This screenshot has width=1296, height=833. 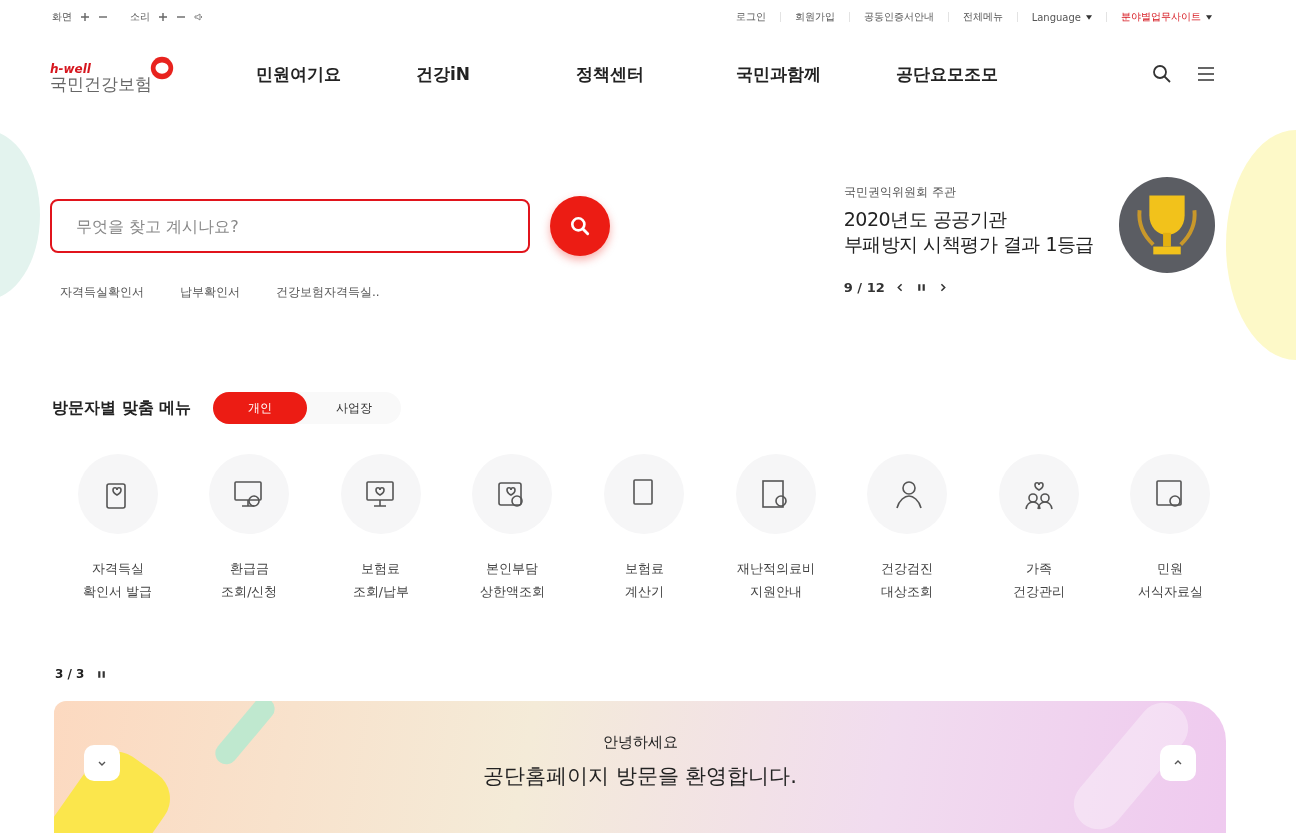 What do you see at coordinates (1166, 17) in the screenshot?
I see `family-site-menu: 분야별업무사이트` at bounding box center [1166, 17].